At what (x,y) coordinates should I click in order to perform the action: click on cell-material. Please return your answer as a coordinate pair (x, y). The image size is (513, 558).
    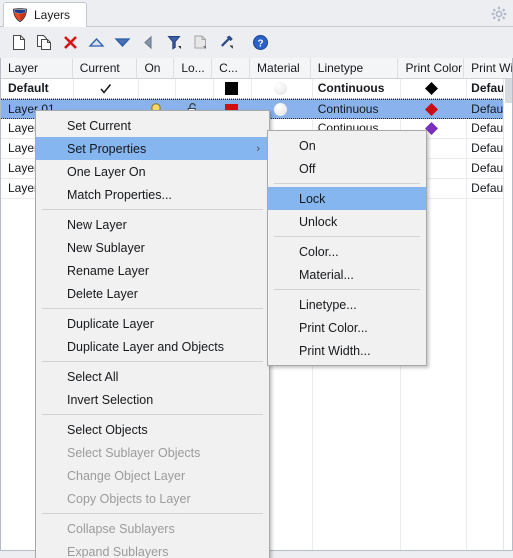
    Looking at the image, I should click on (280, 88).